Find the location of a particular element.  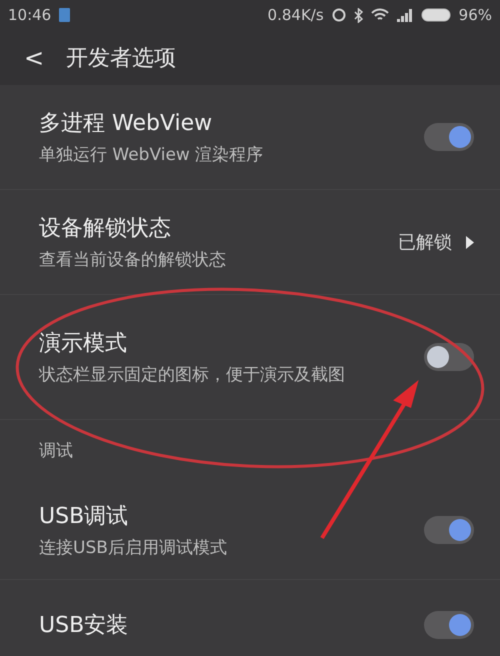

section-header: 调试 is located at coordinates (56, 451).